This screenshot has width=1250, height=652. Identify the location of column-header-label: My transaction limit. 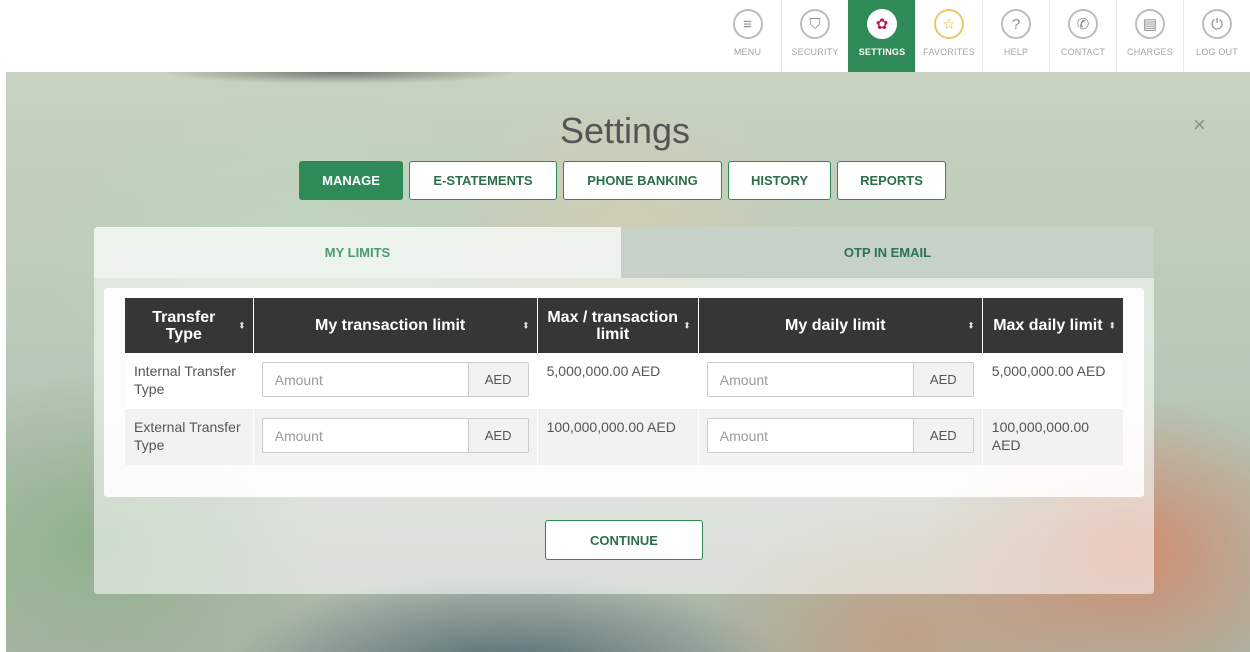
(390, 325).